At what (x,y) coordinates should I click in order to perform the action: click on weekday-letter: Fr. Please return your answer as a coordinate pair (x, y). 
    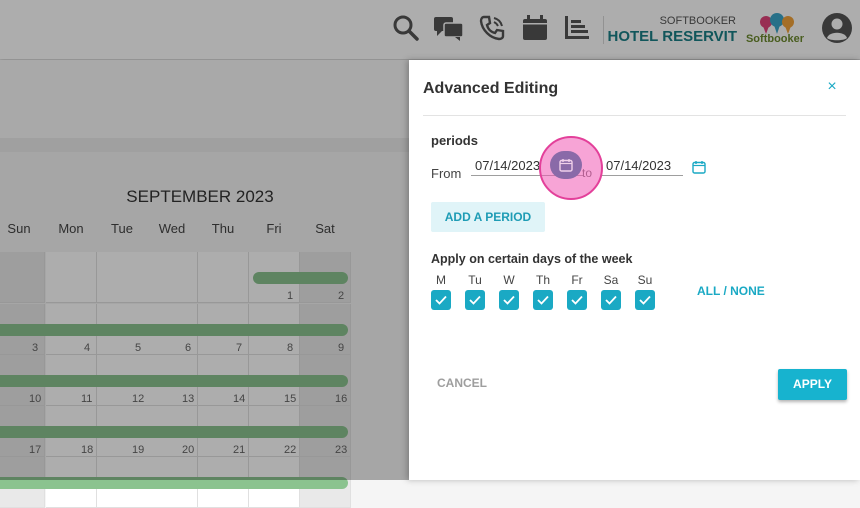
    Looking at the image, I should click on (577, 280).